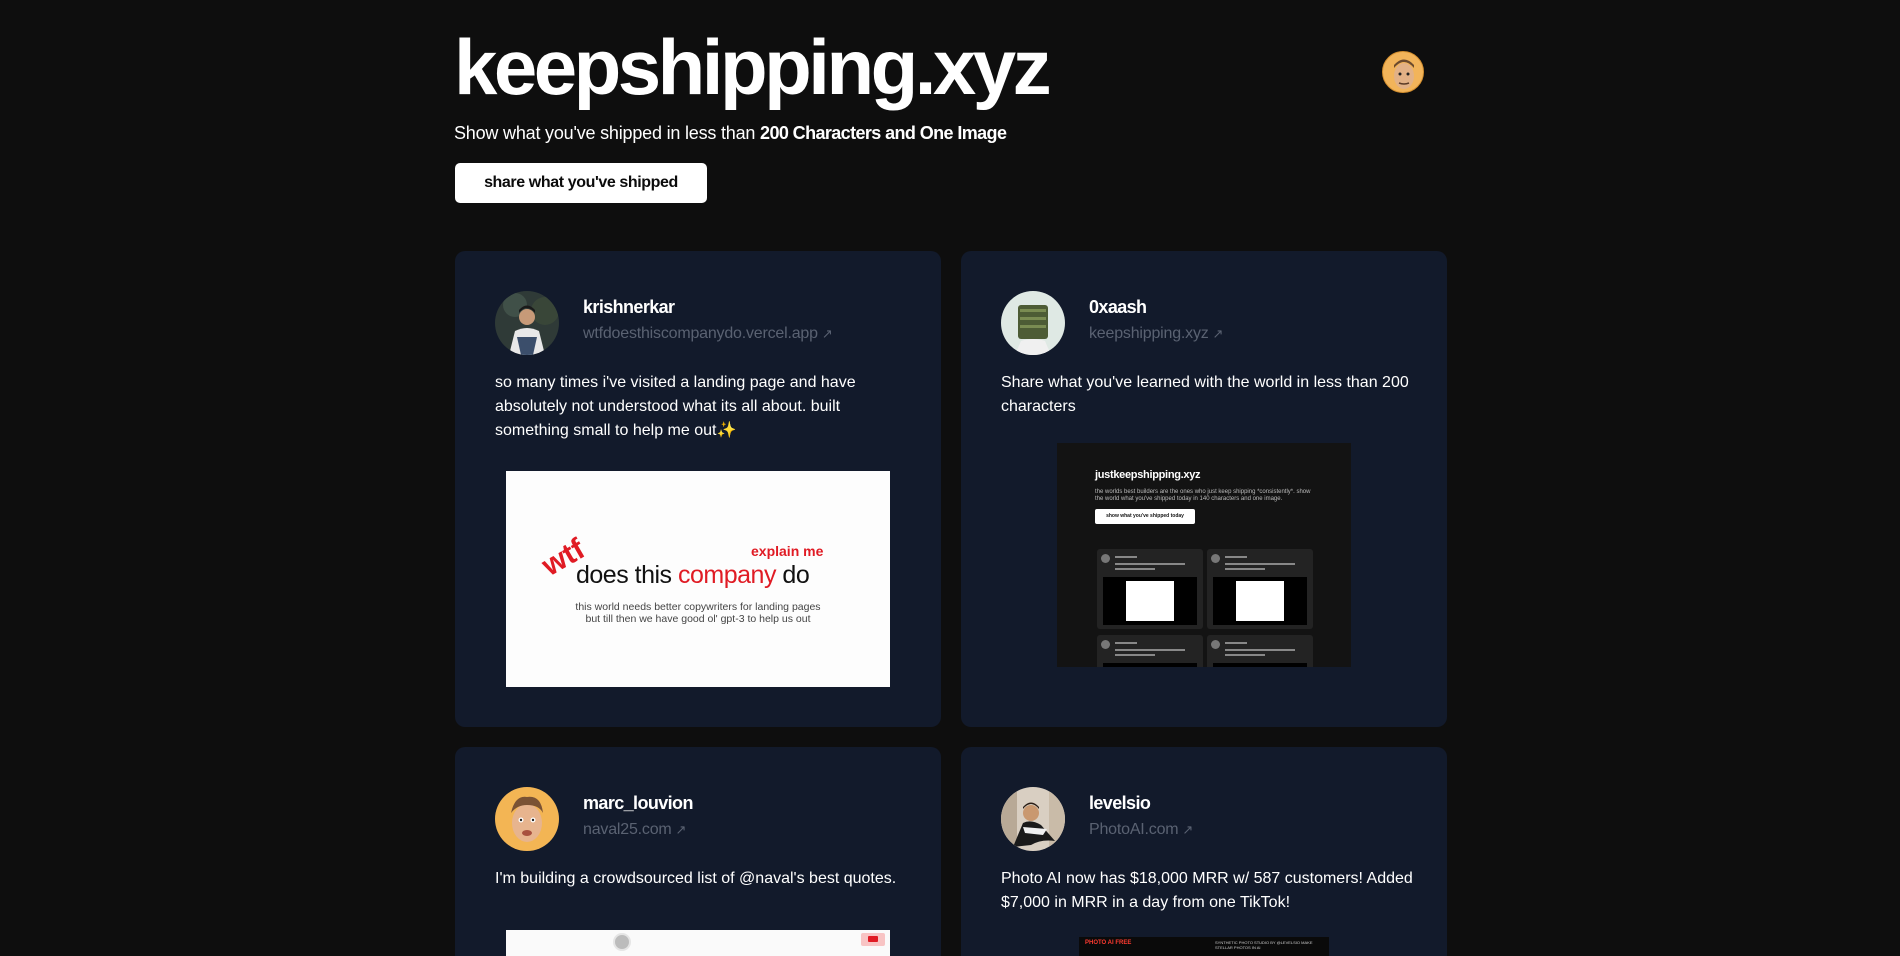  I want to click on post-link: naval25.com ↗, so click(634, 830).